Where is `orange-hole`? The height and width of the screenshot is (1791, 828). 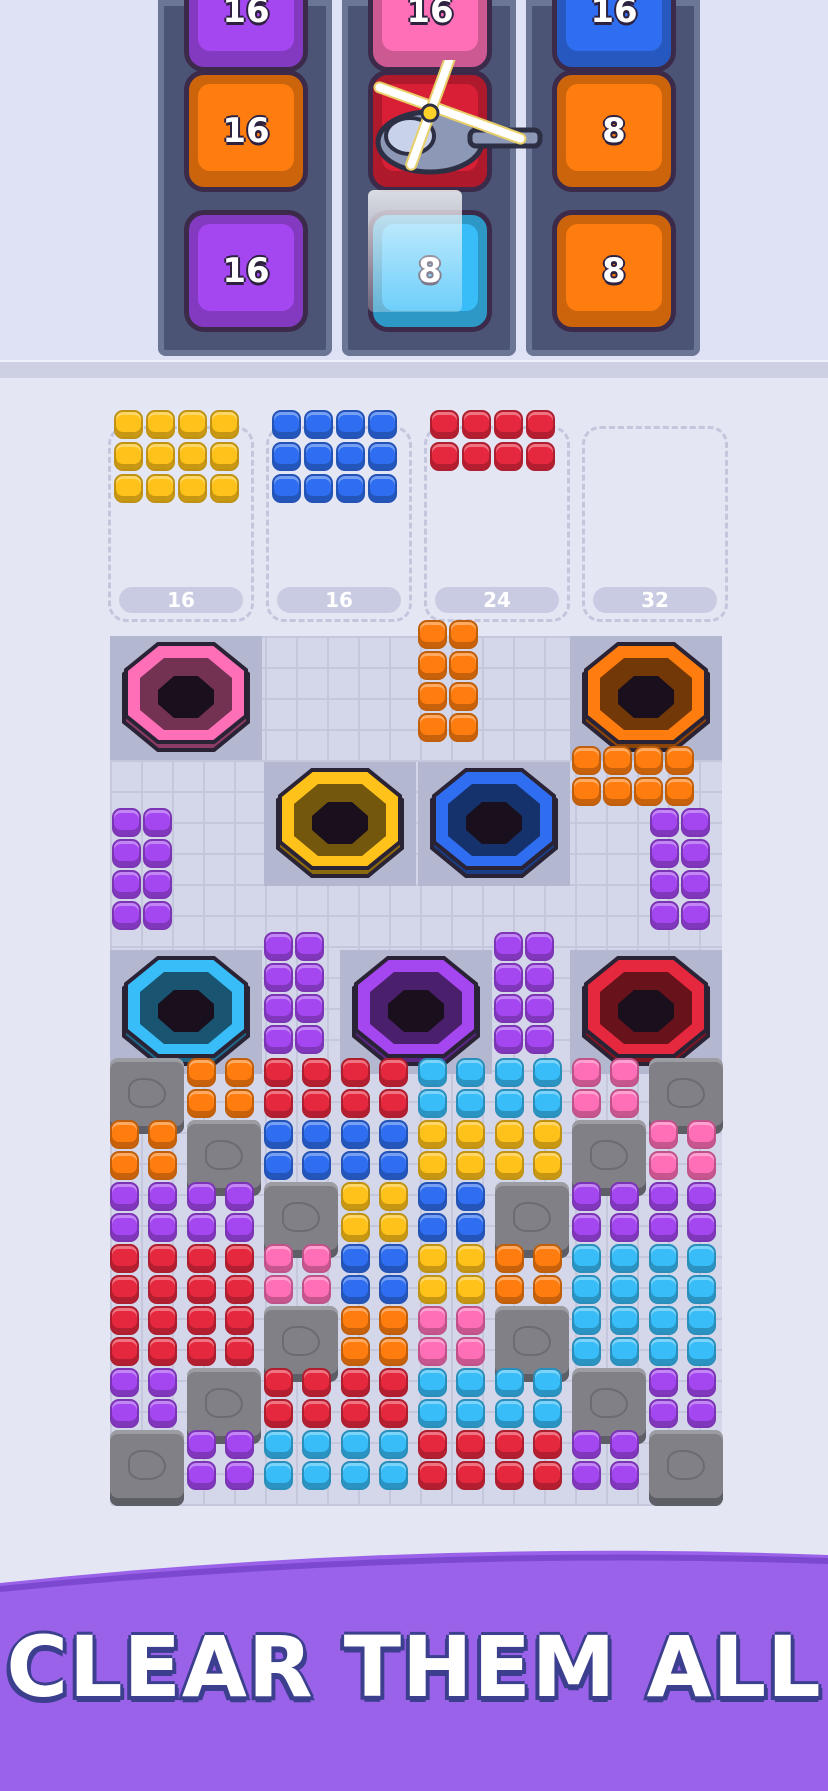
orange-hole is located at coordinates (646, 698).